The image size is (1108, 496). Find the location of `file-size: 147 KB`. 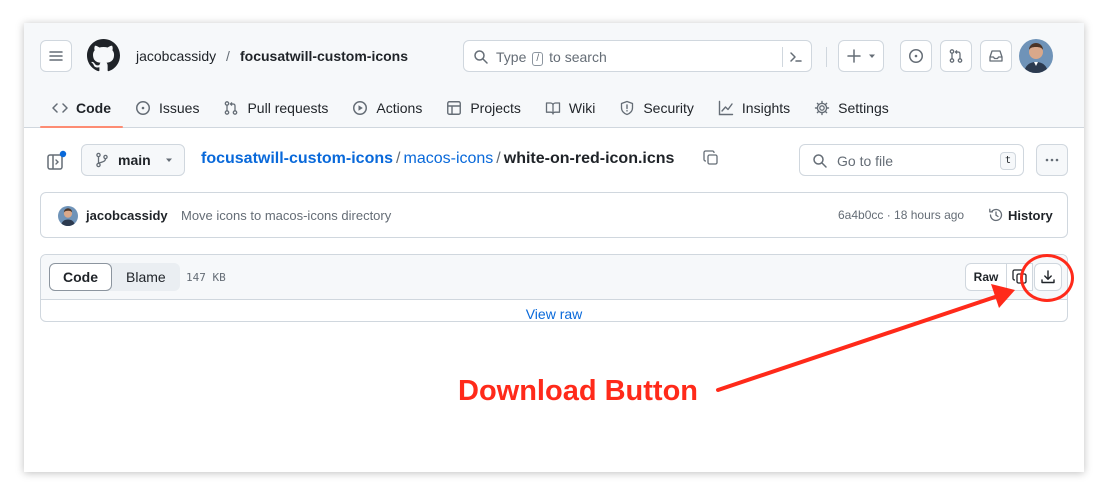

file-size: 147 KB is located at coordinates (206, 277).